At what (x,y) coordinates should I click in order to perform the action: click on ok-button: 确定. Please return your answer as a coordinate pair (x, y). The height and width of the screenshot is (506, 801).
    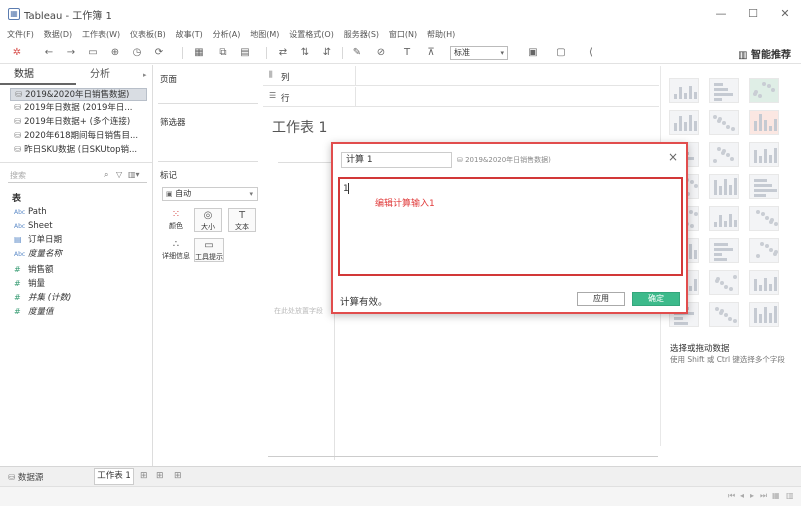
    Looking at the image, I should click on (656, 299).